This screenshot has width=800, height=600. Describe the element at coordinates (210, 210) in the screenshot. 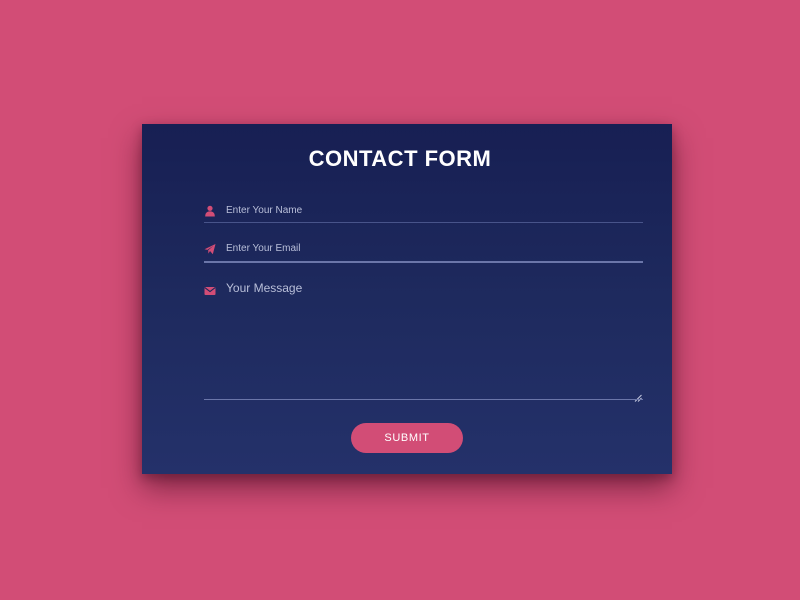

I see `user-icon` at that location.